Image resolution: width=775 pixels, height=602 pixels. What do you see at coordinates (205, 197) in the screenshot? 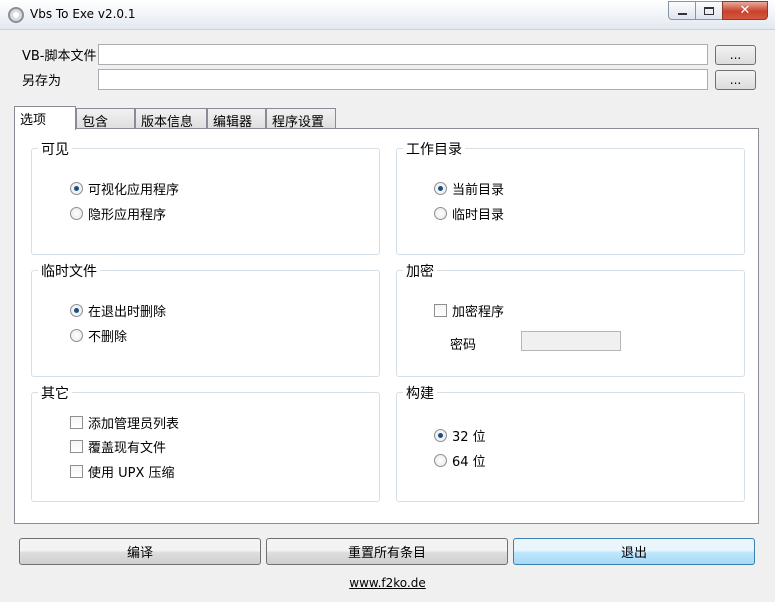
I see `visibility-group: 可见 可视化应用程序 隐形应用程序` at bounding box center [205, 197].